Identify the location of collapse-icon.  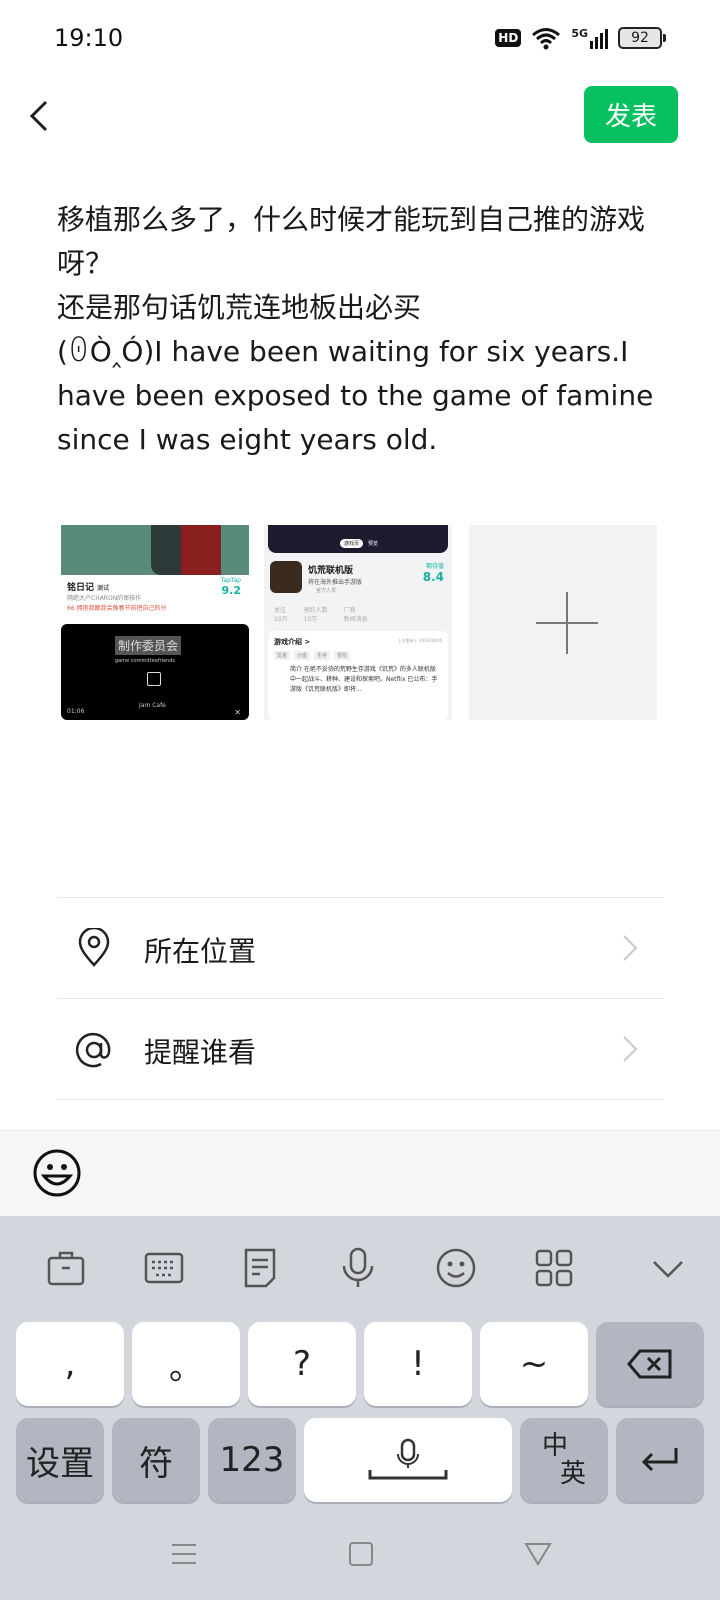
(668, 1268).